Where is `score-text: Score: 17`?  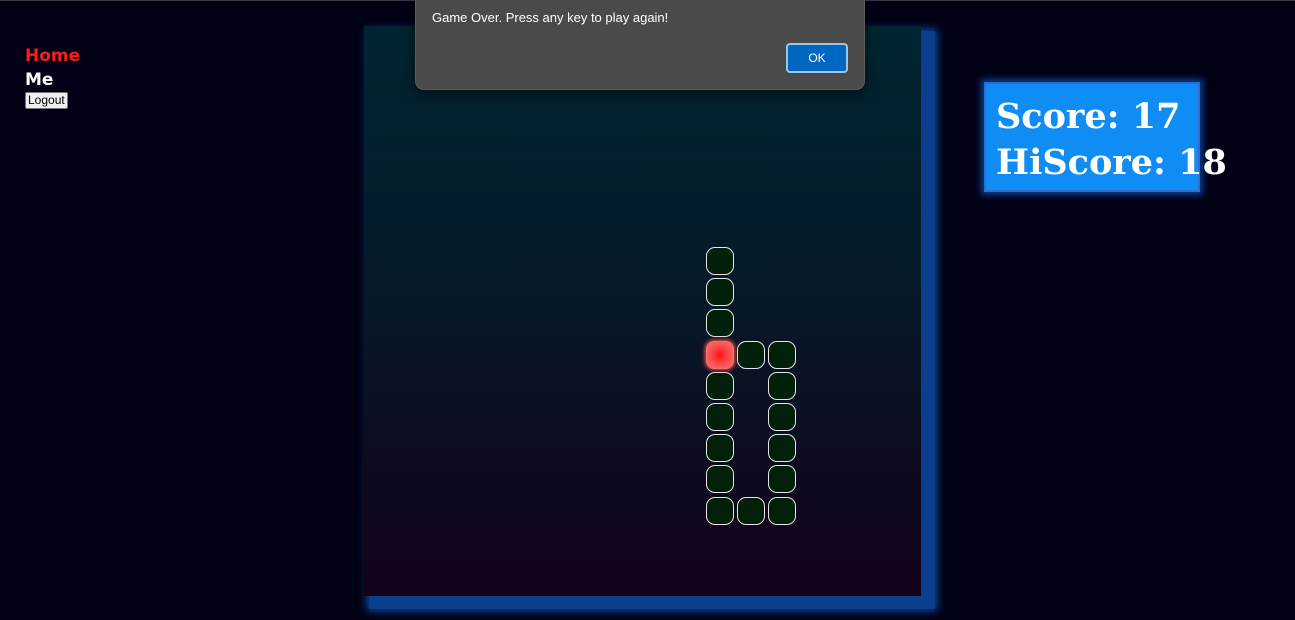
score-text: Score: 17 is located at coordinates (1088, 116).